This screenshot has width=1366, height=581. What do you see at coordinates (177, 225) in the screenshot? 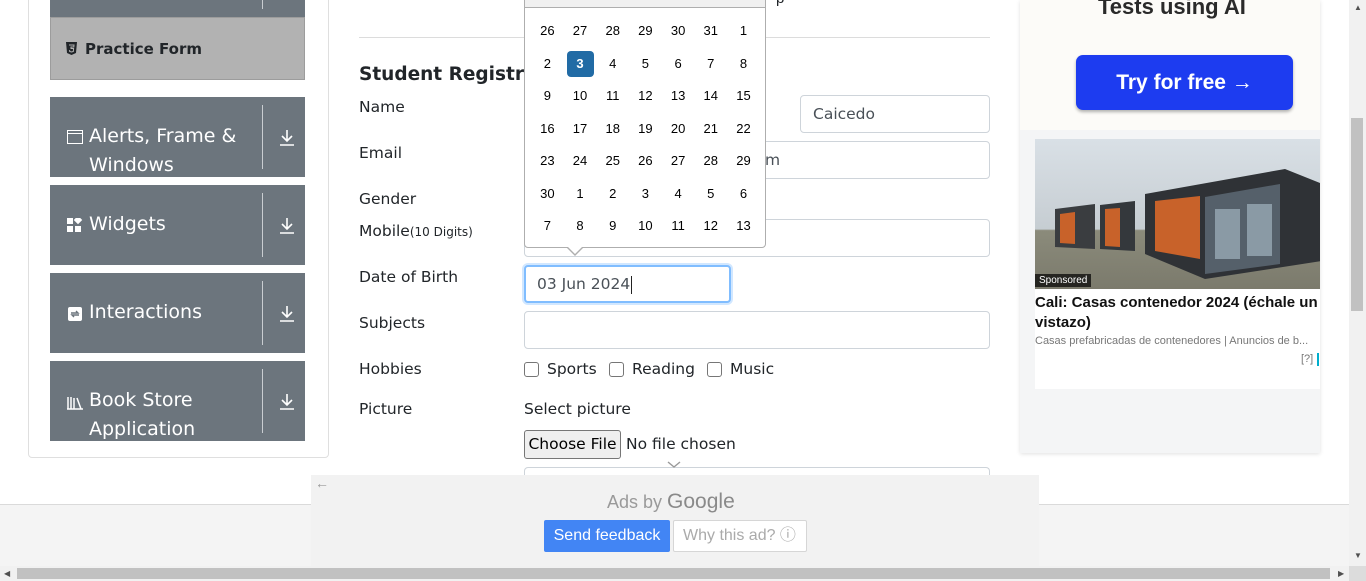
I see `sidebar-group-widgets: Widgets` at bounding box center [177, 225].